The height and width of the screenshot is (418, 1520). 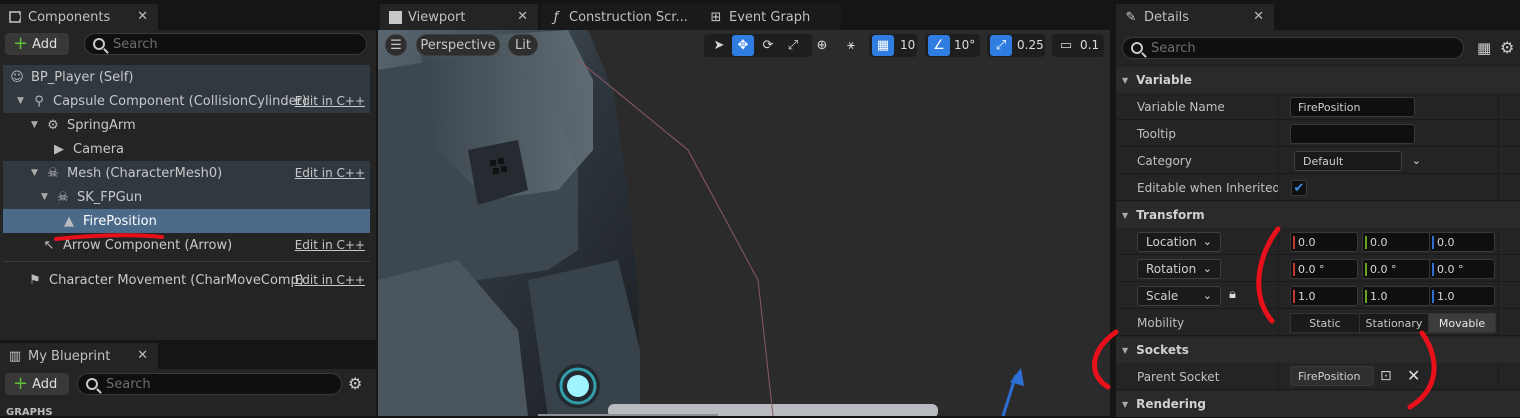 I want to click on components-search-input: Search, so click(x=225, y=44).